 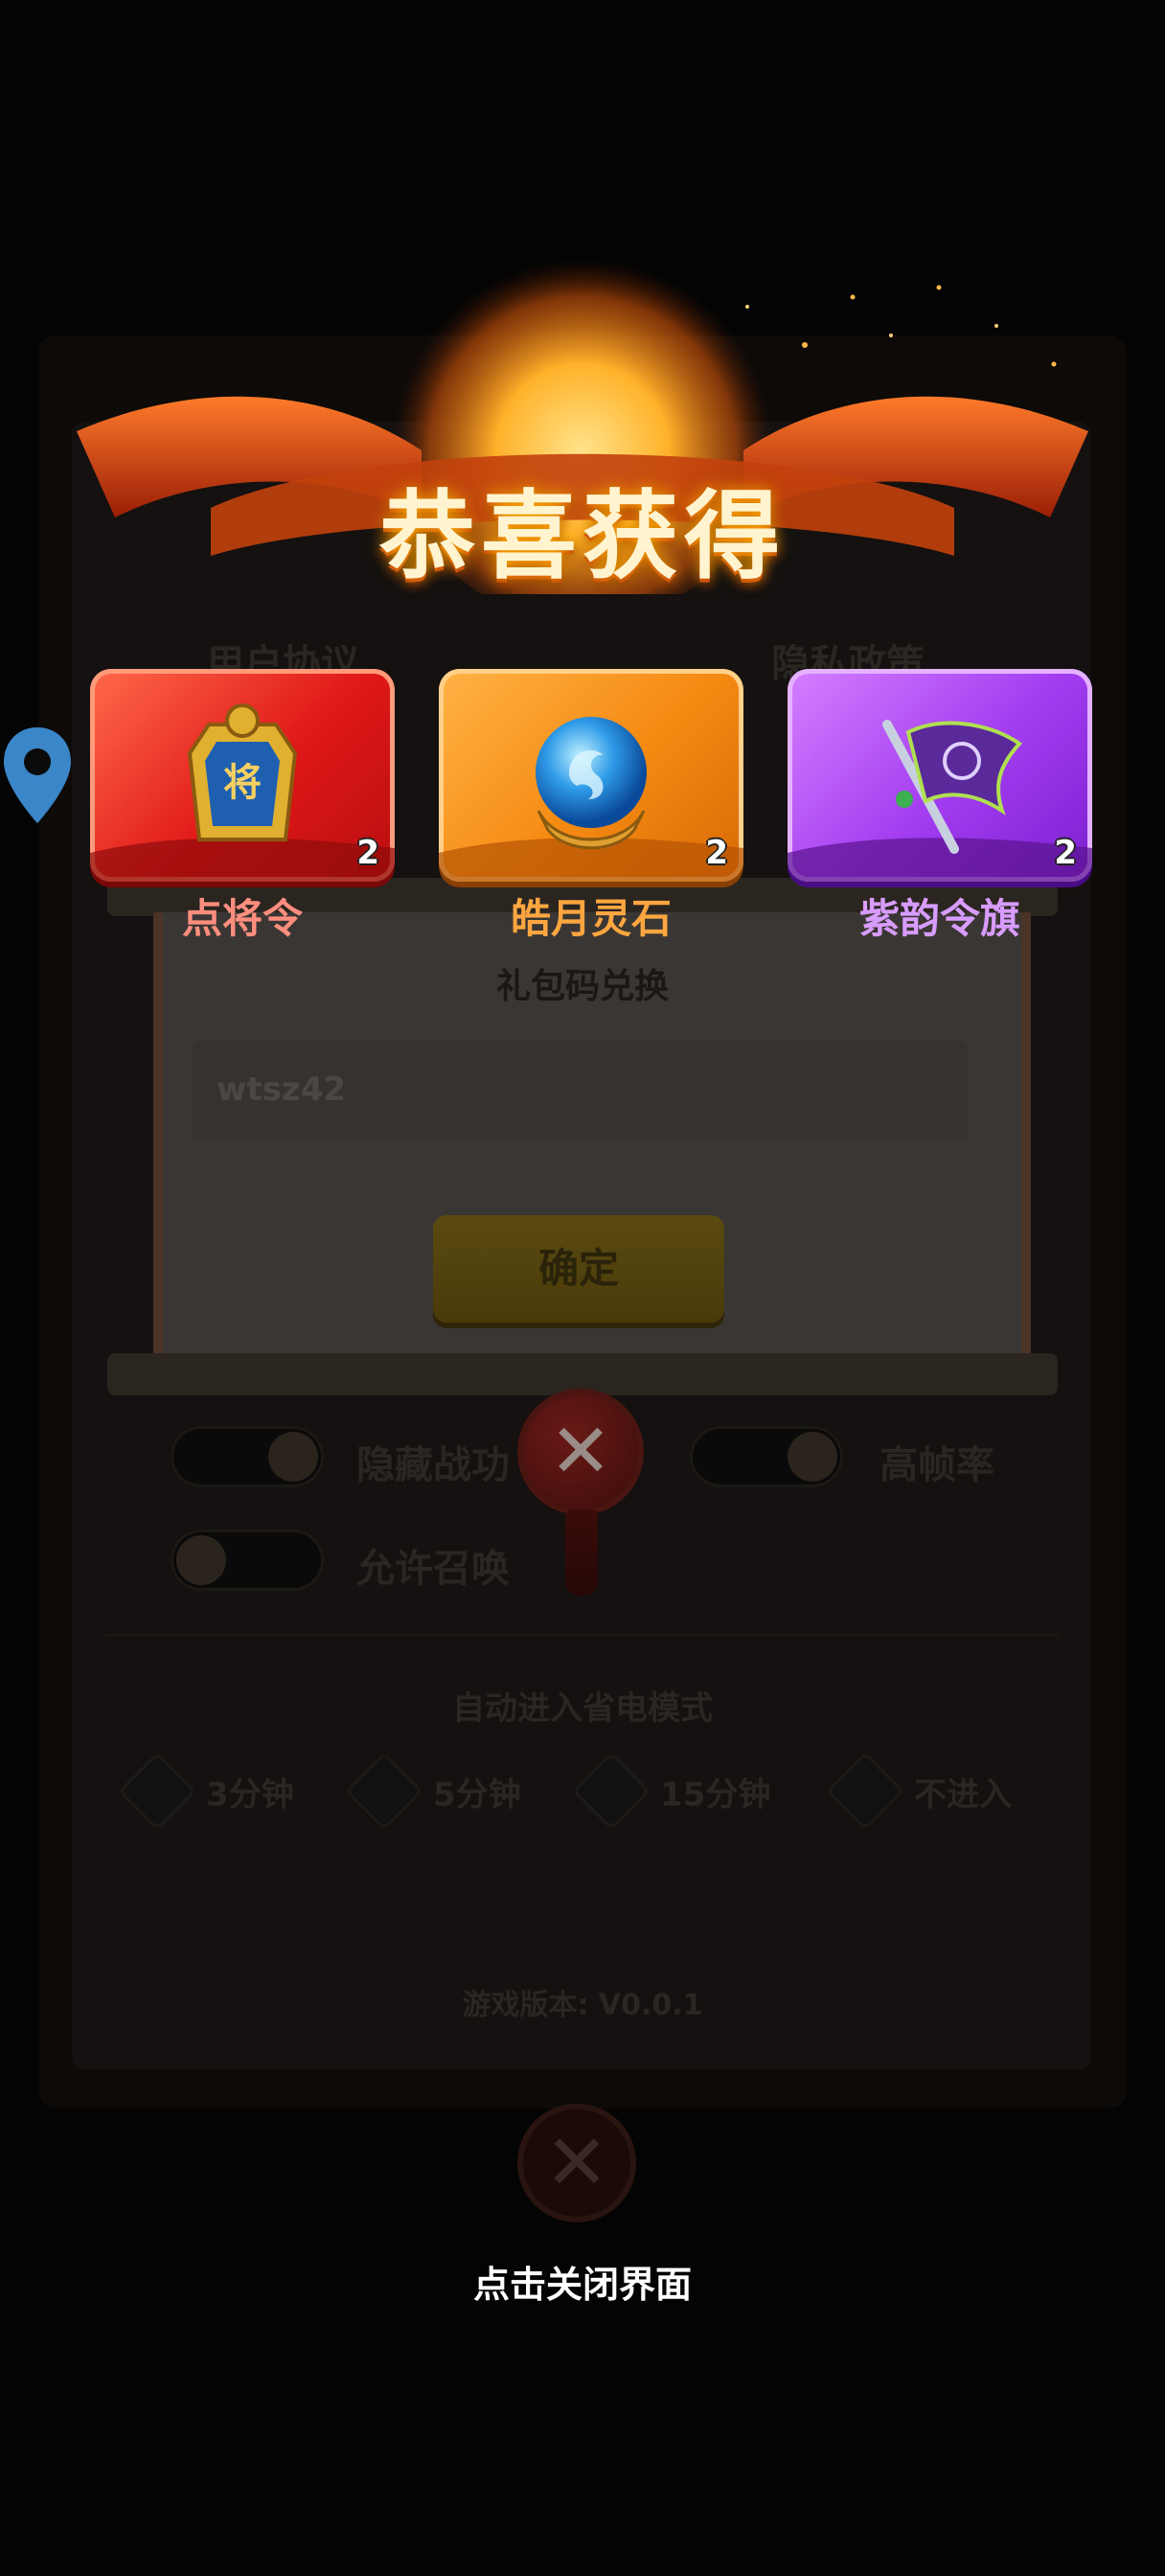 What do you see at coordinates (582, 1374) in the screenshot?
I see `scroll-bottom-rod` at bounding box center [582, 1374].